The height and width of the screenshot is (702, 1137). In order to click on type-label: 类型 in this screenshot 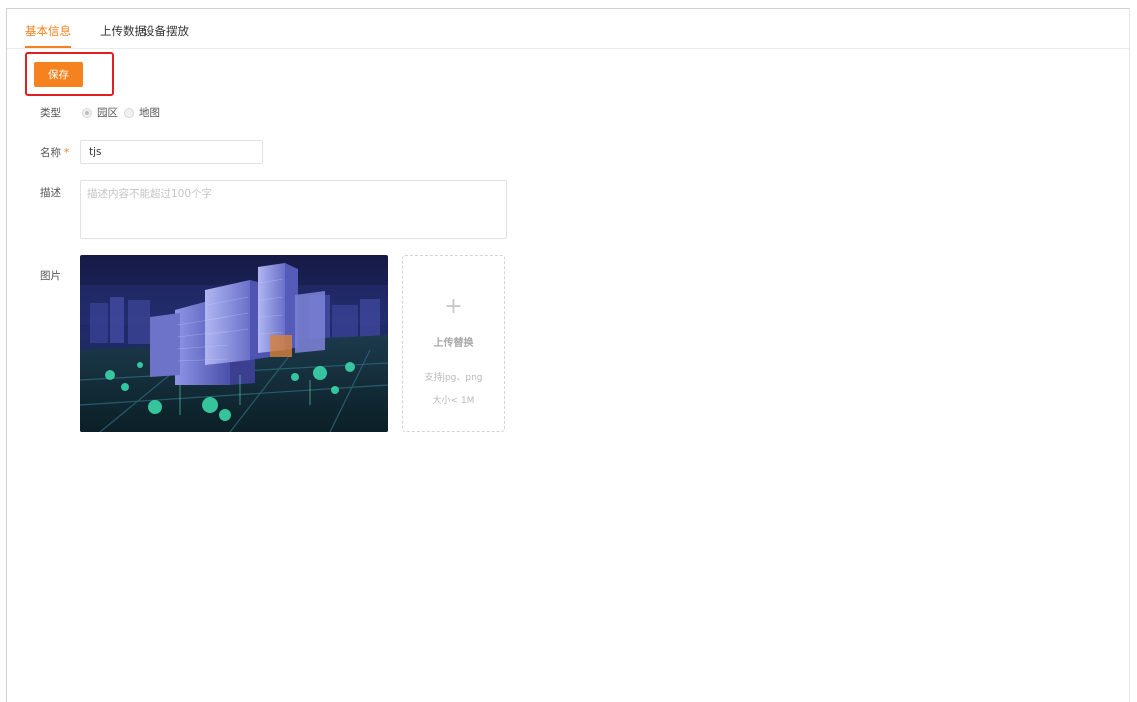, I will do `click(50, 113)`.